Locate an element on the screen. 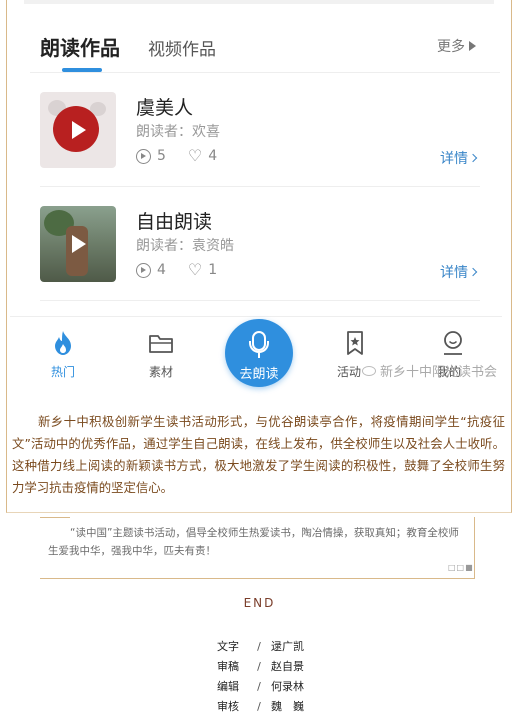 This screenshot has width=519, height=723. credit-row: 文字 / 逯广凯 is located at coordinates (260, 647).